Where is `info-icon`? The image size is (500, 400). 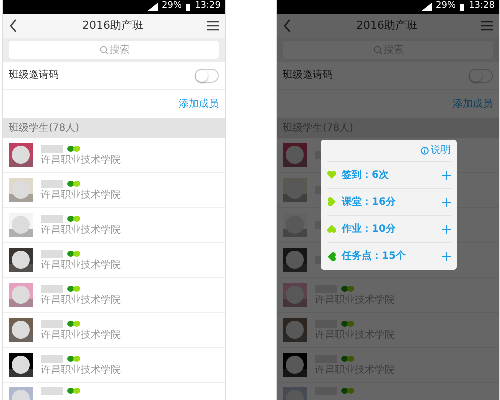 info-icon is located at coordinates (425, 150).